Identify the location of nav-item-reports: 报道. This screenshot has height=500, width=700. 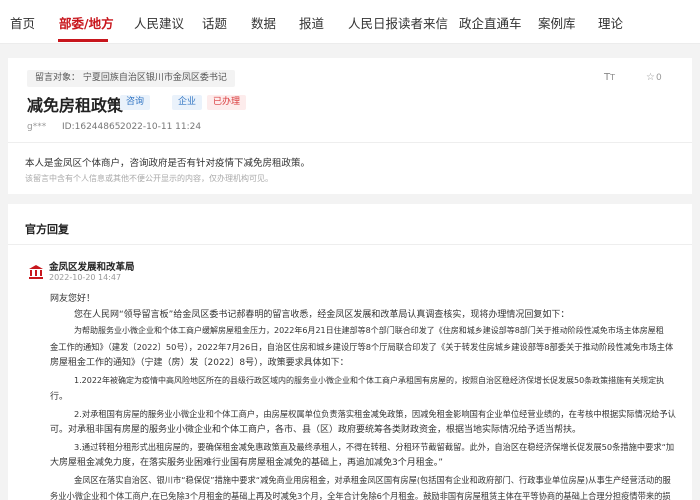
(311, 22).